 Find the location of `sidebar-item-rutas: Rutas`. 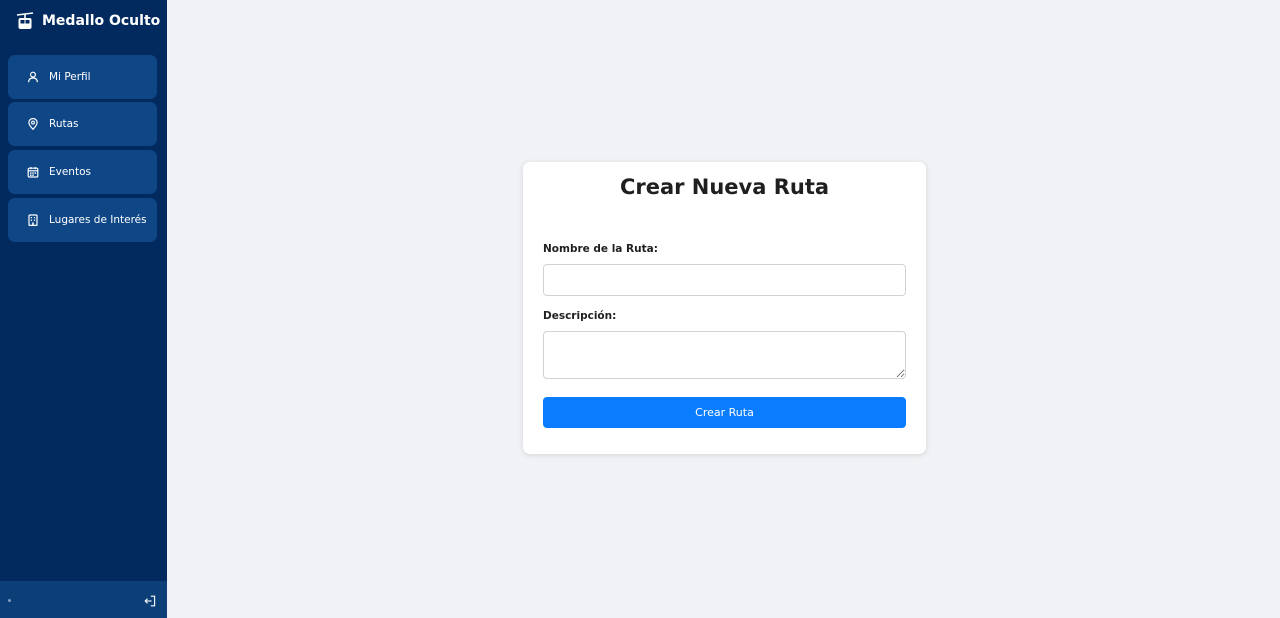

sidebar-item-rutas: Rutas is located at coordinates (82, 124).